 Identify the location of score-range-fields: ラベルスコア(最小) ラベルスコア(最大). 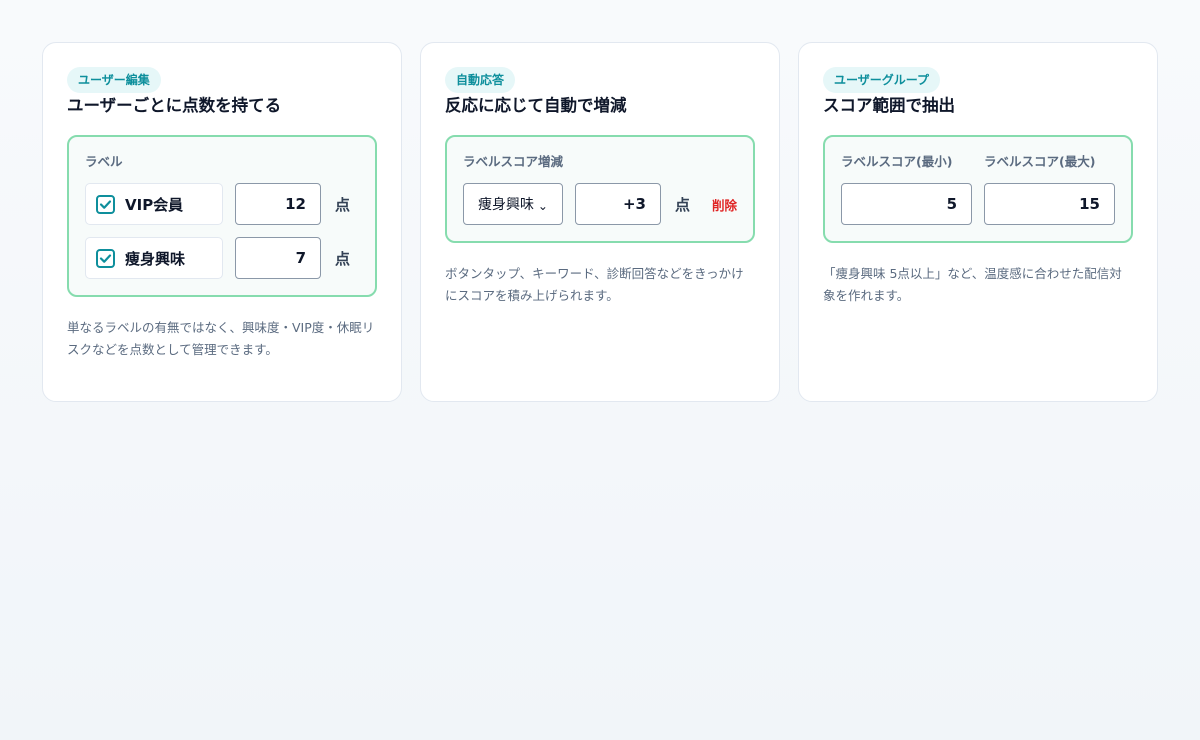
(978, 189).